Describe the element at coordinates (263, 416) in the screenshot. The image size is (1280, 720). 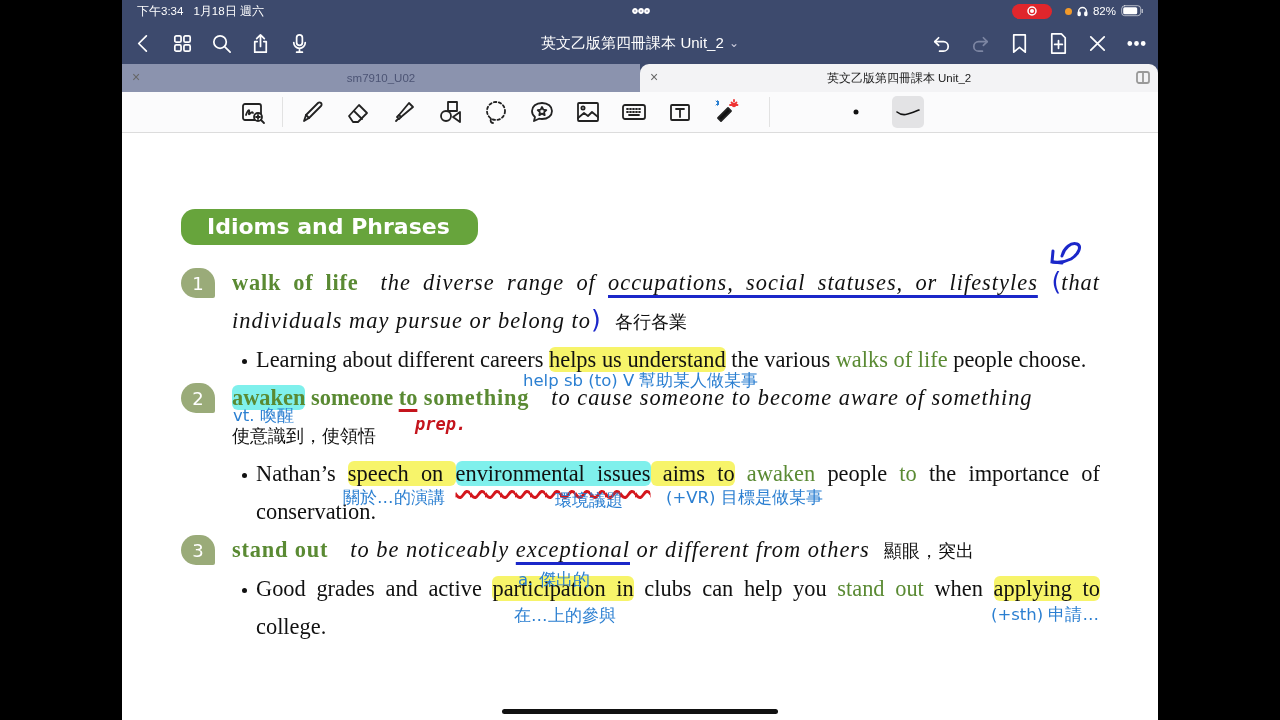
I see `handwritten-note: vt. 喚醒` at that location.